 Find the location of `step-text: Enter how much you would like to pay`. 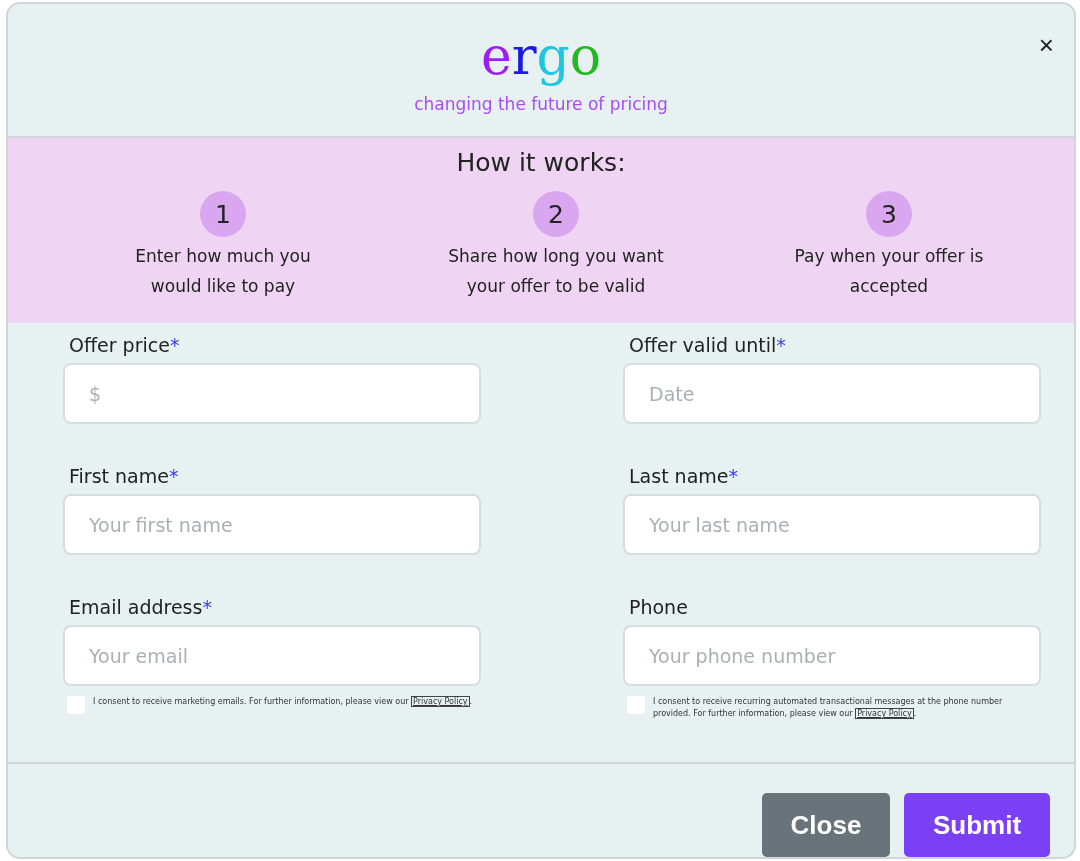

step-text: Enter how much you would like to pay is located at coordinates (223, 271).